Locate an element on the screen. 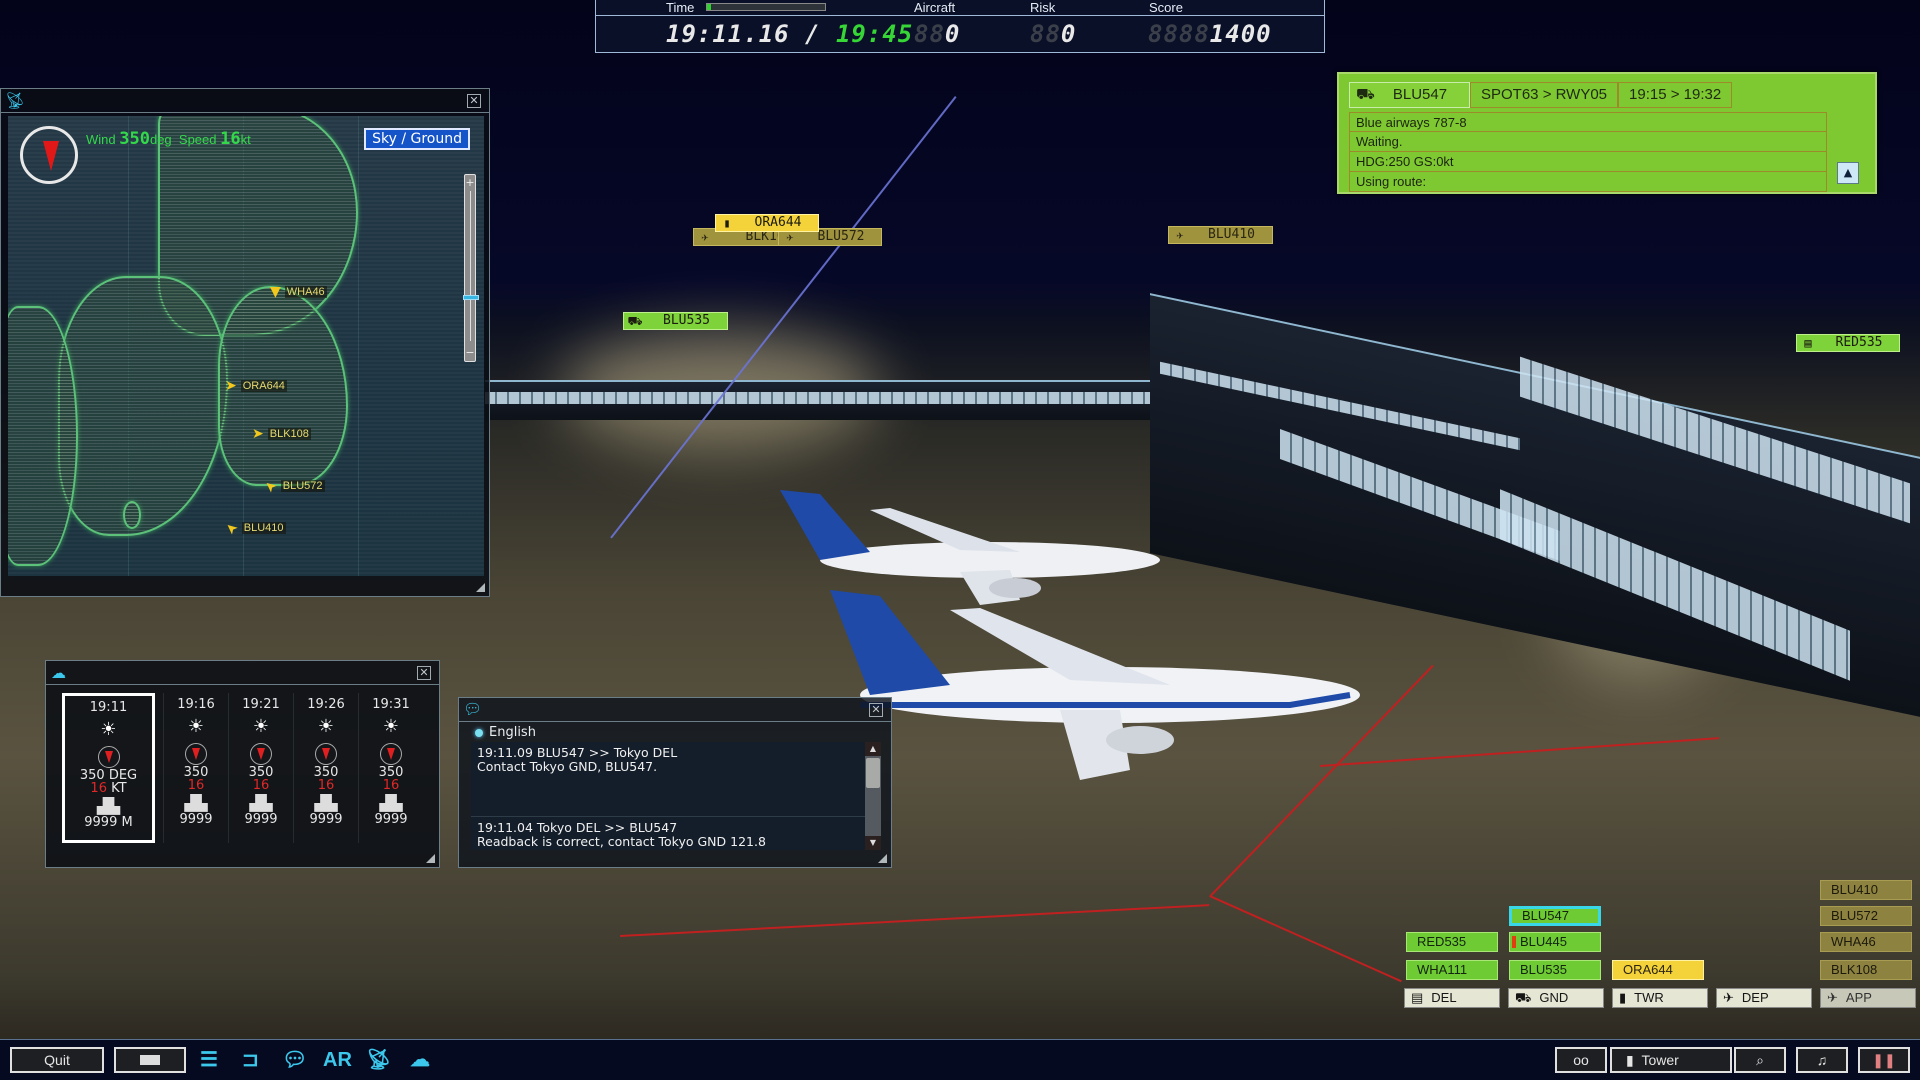  music-icon: ♫ is located at coordinates (1822, 1060).